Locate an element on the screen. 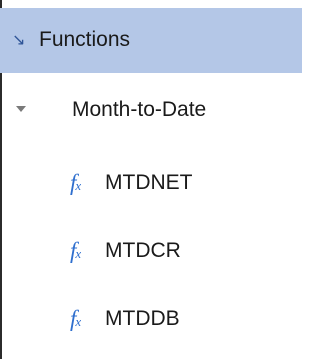 This screenshot has height=359, width=320. tree-item-label: MTDDB is located at coordinates (142, 318).